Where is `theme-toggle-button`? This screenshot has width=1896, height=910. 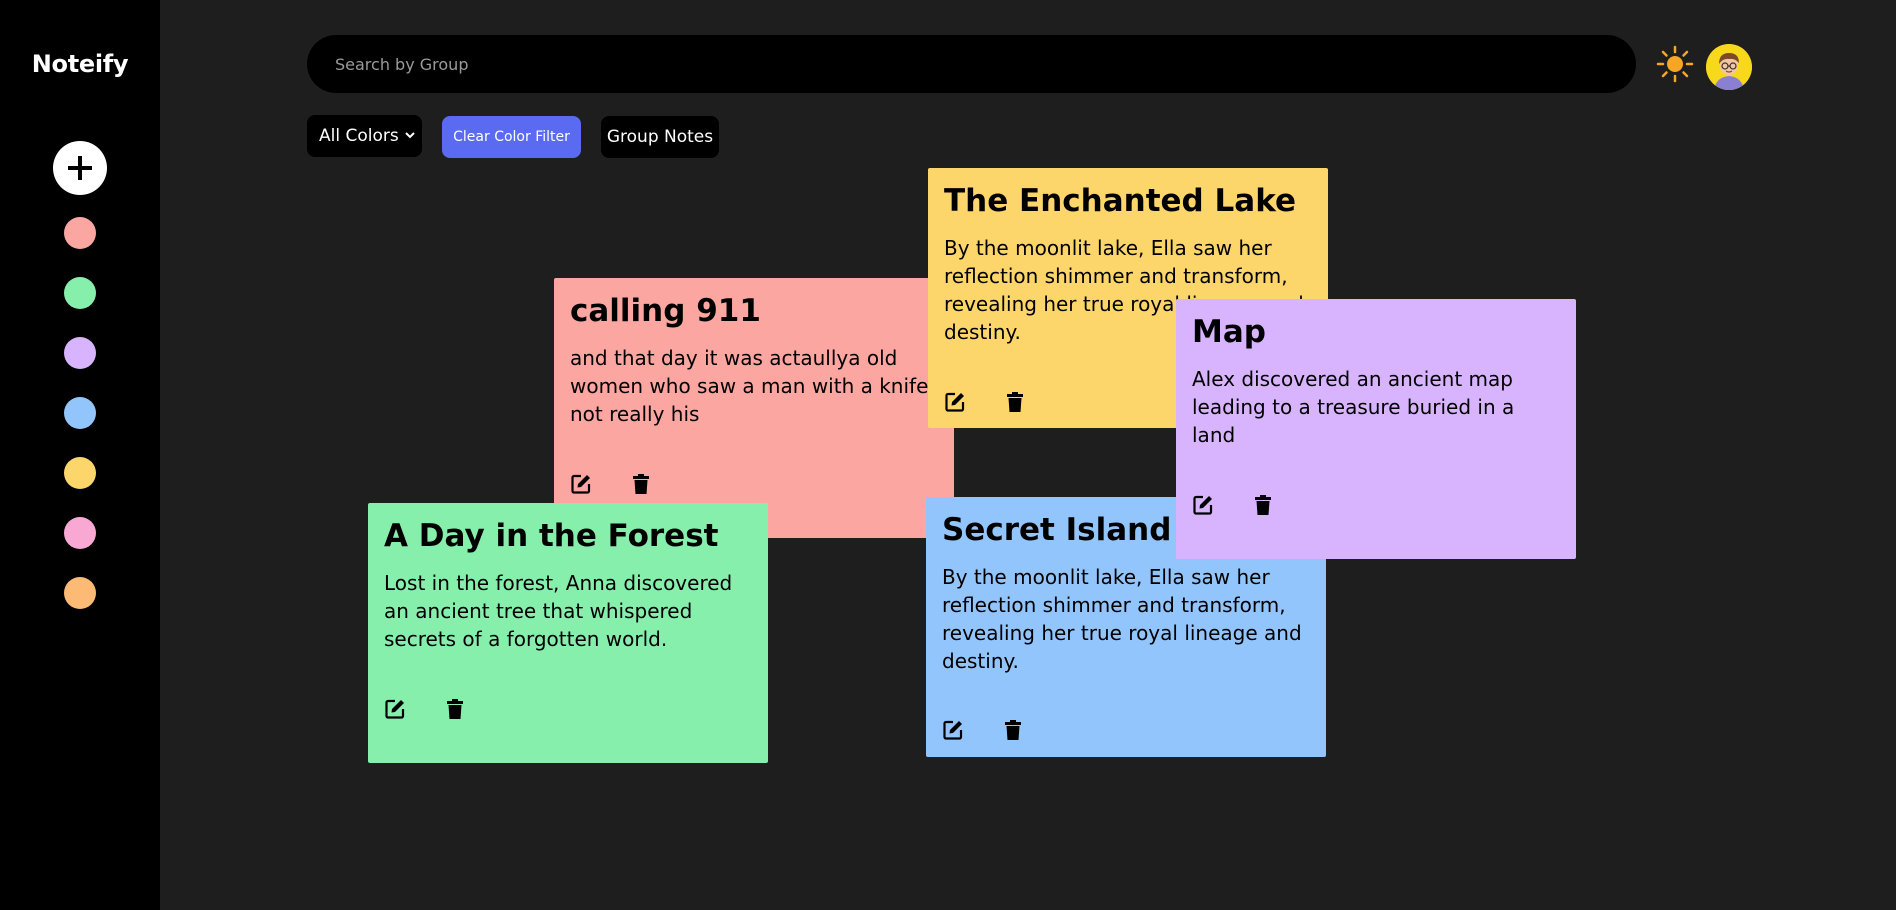
theme-toggle-button is located at coordinates (1675, 64).